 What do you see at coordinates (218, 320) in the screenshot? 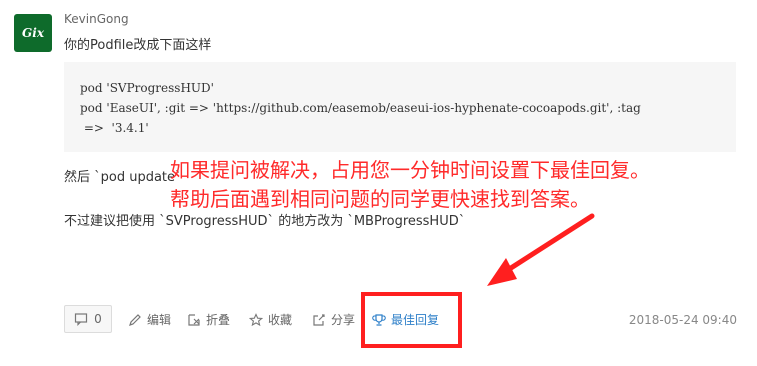
I see `collapse-label: 折叠` at bounding box center [218, 320].